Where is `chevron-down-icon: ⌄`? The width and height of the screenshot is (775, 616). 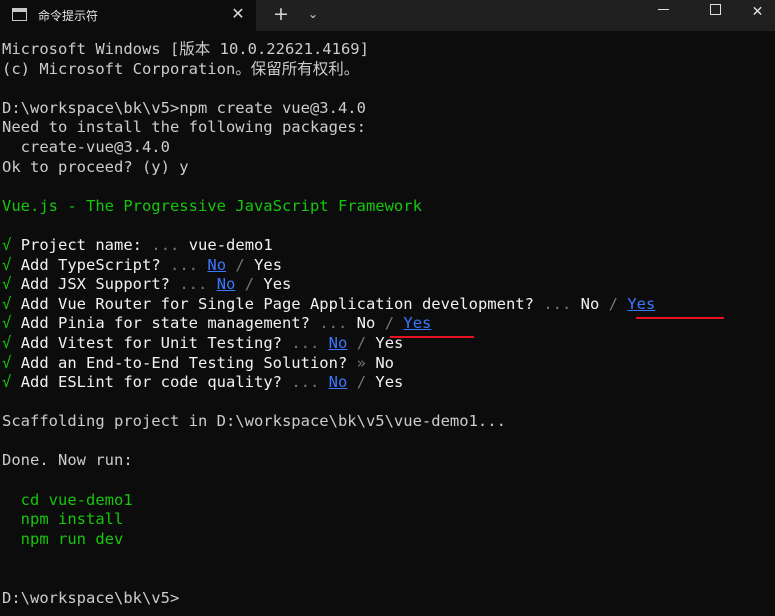
chevron-down-icon: ⌄ is located at coordinates (313, 14).